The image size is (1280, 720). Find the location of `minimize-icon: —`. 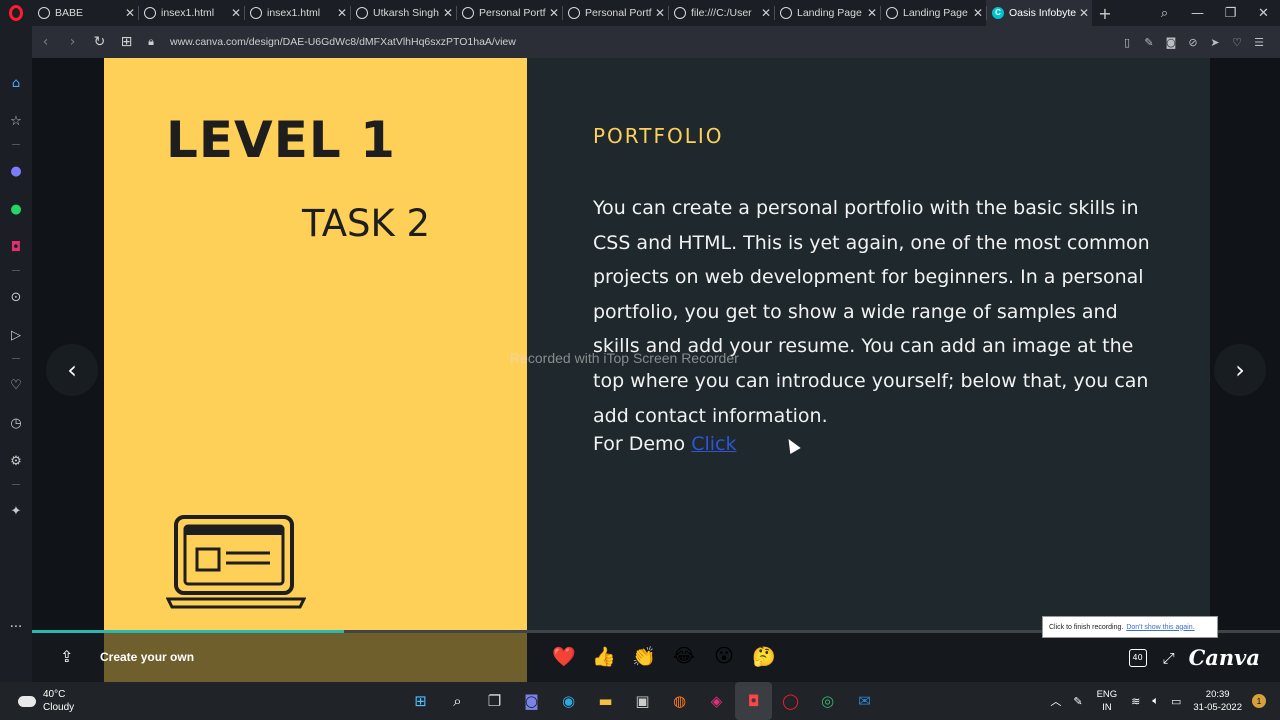

minimize-icon: — is located at coordinates (1197, 13).